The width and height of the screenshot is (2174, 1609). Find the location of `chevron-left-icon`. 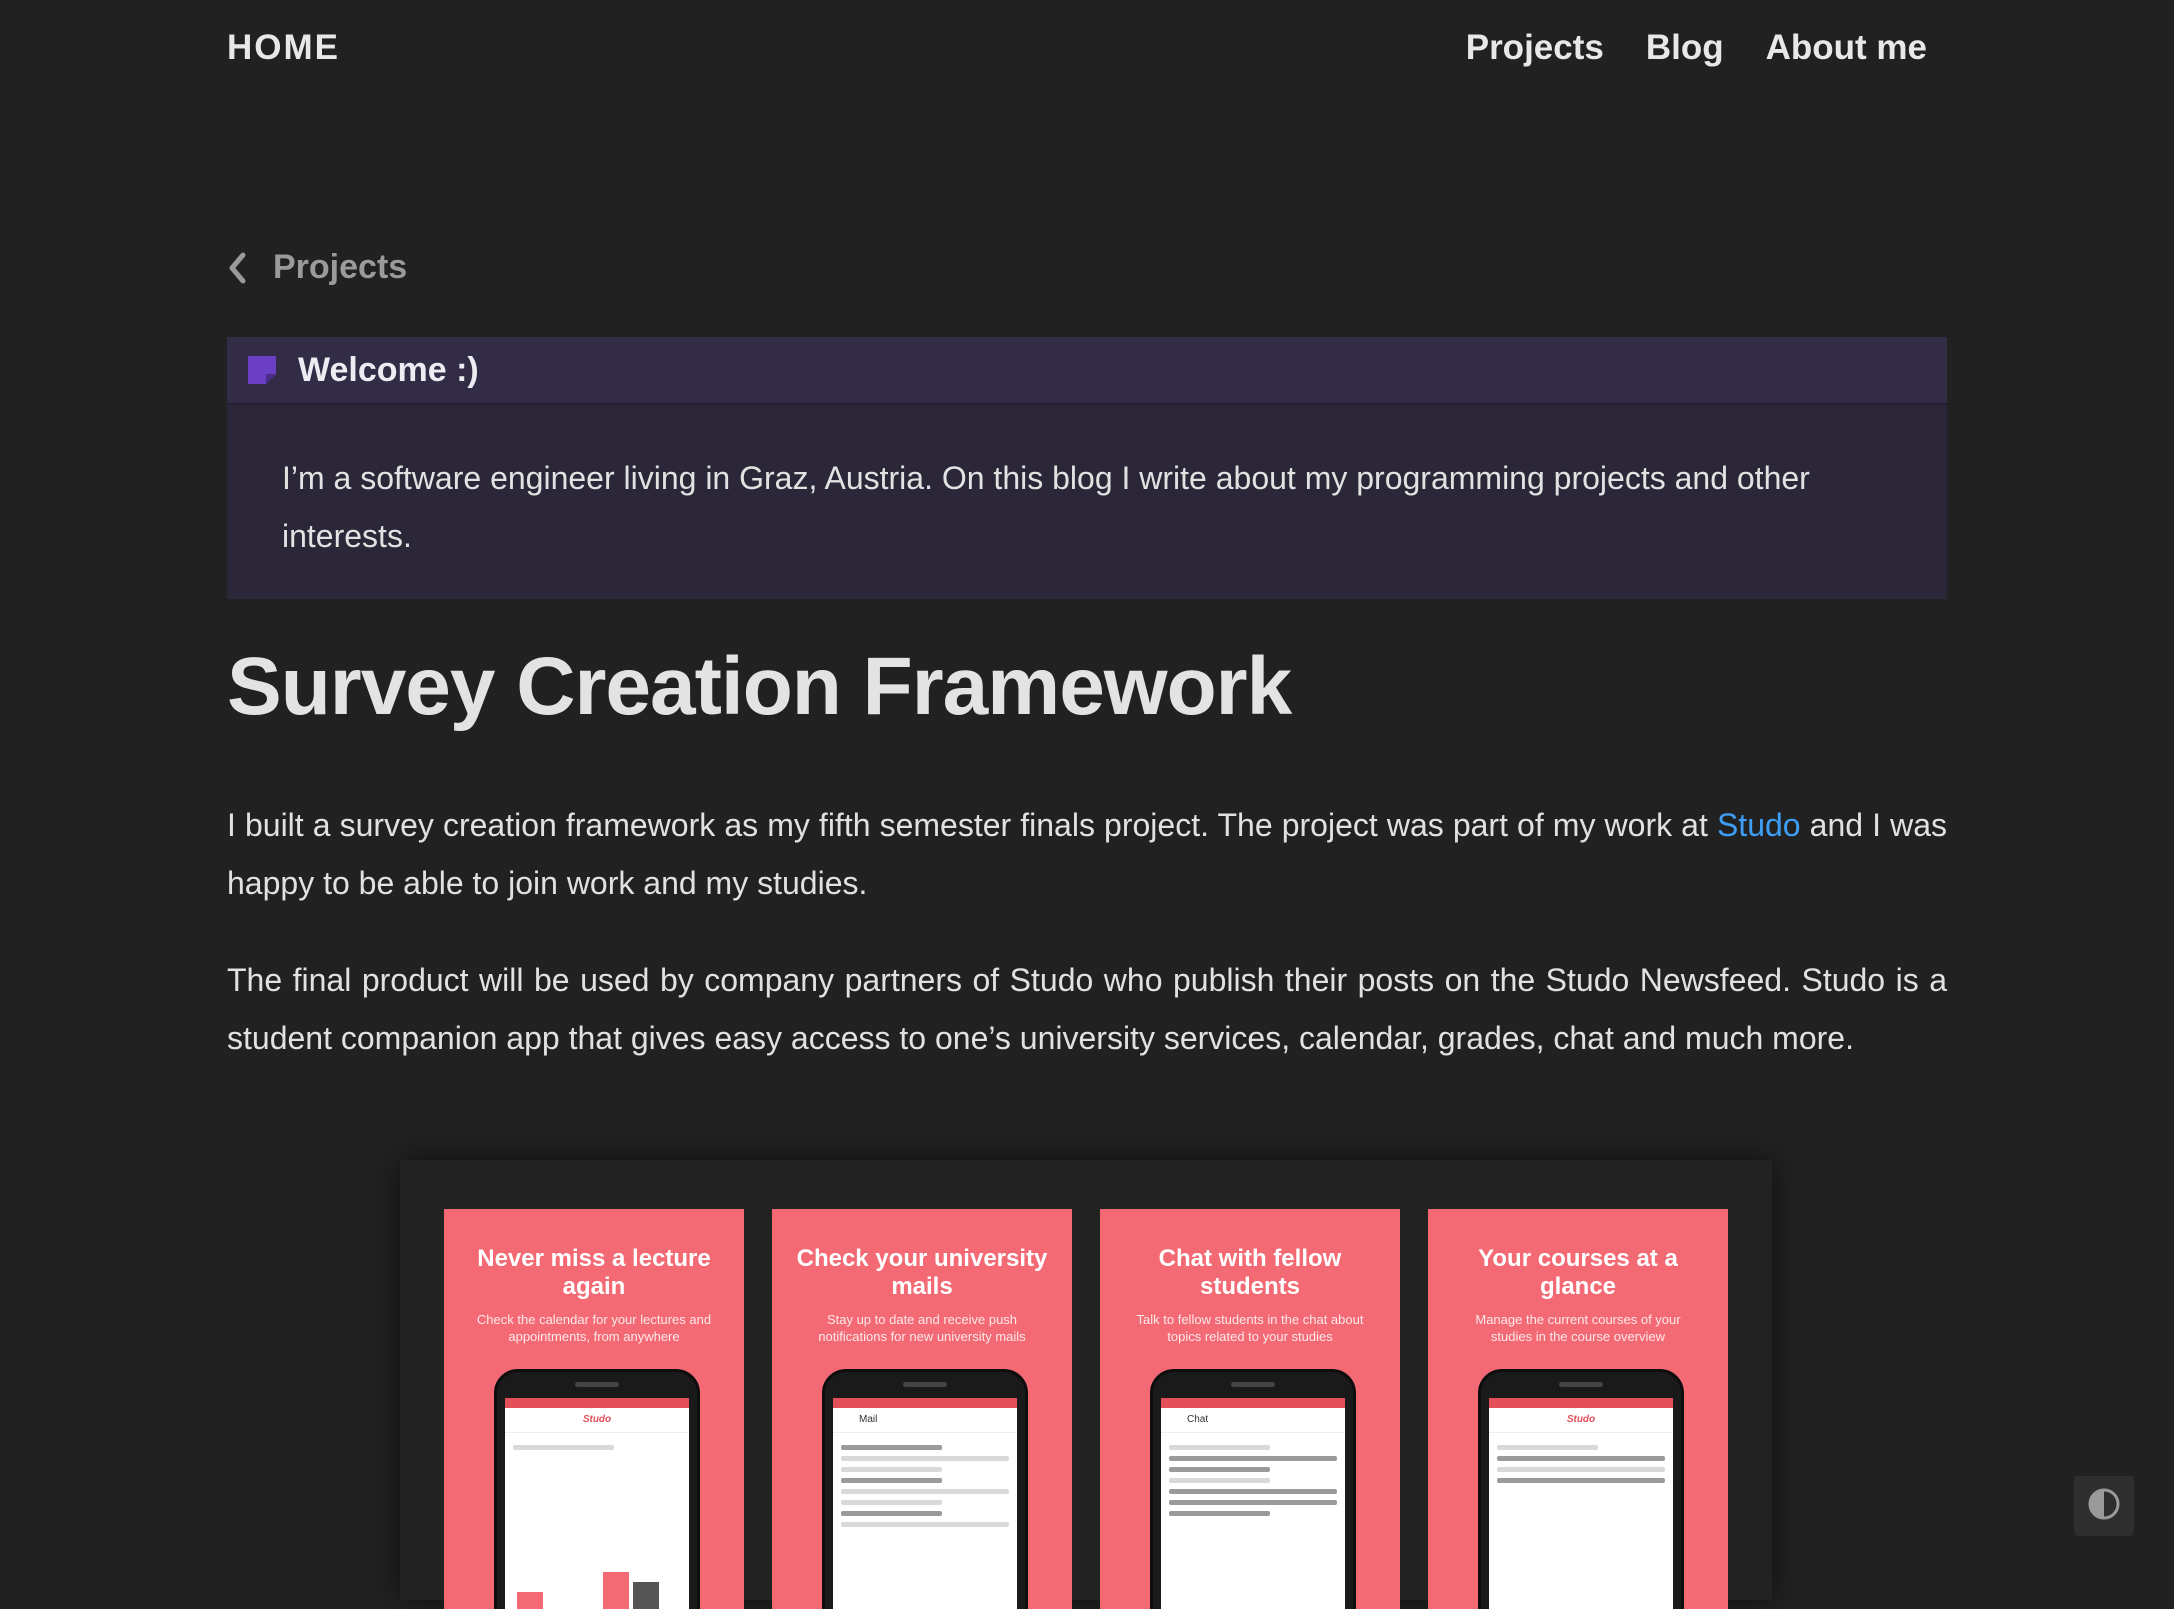

chevron-left-icon is located at coordinates (237, 268).